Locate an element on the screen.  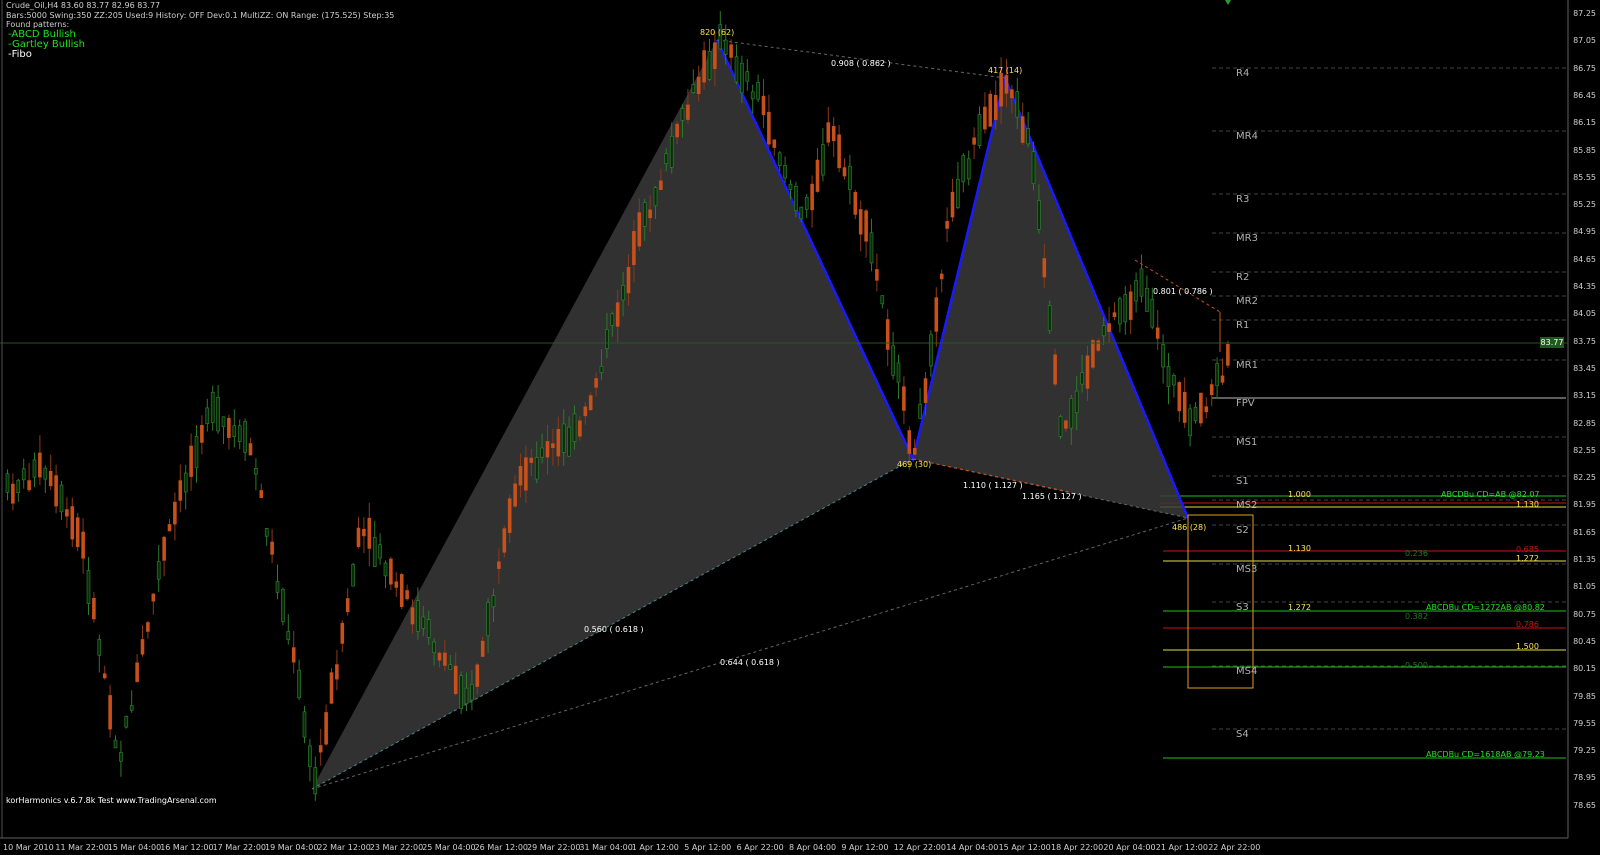
time-tick: 17 Mar 22:00 is located at coordinates (239, 847).